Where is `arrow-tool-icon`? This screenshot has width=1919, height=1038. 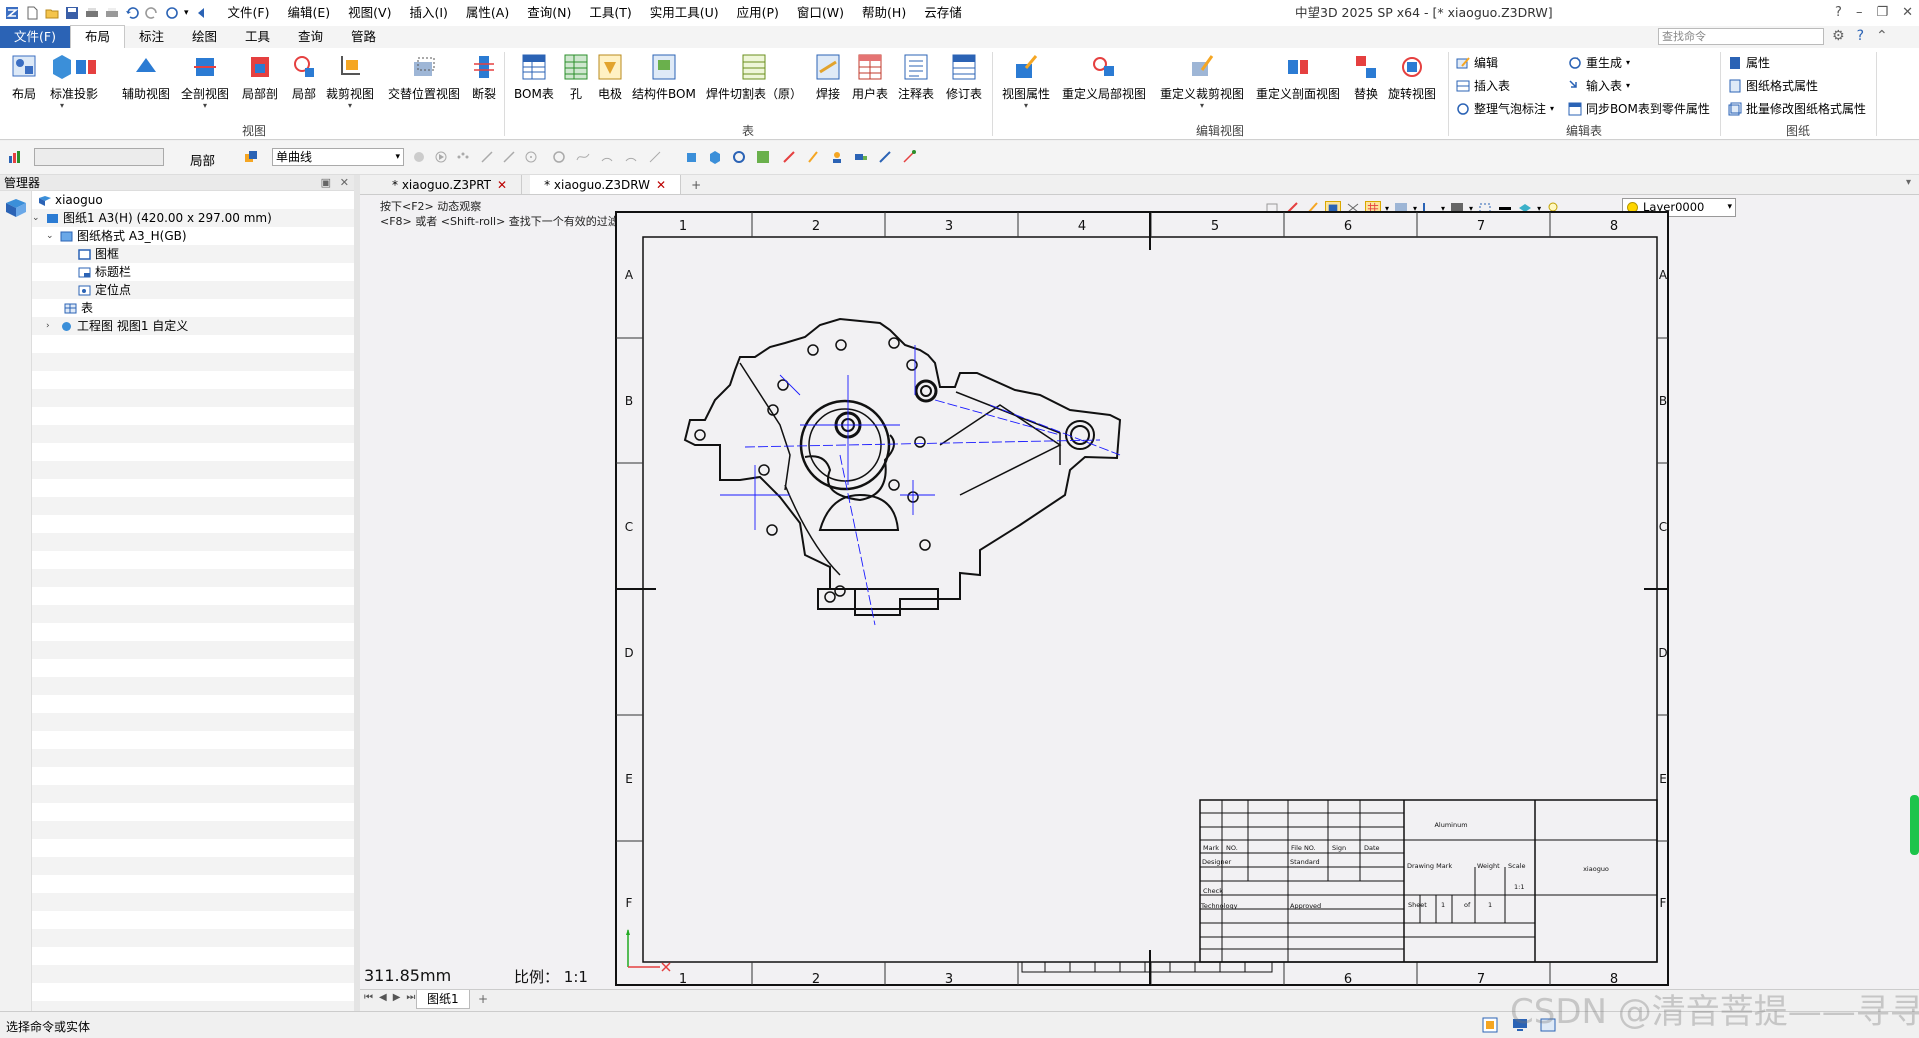 arrow-tool-icon is located at coordinates (885, 157).